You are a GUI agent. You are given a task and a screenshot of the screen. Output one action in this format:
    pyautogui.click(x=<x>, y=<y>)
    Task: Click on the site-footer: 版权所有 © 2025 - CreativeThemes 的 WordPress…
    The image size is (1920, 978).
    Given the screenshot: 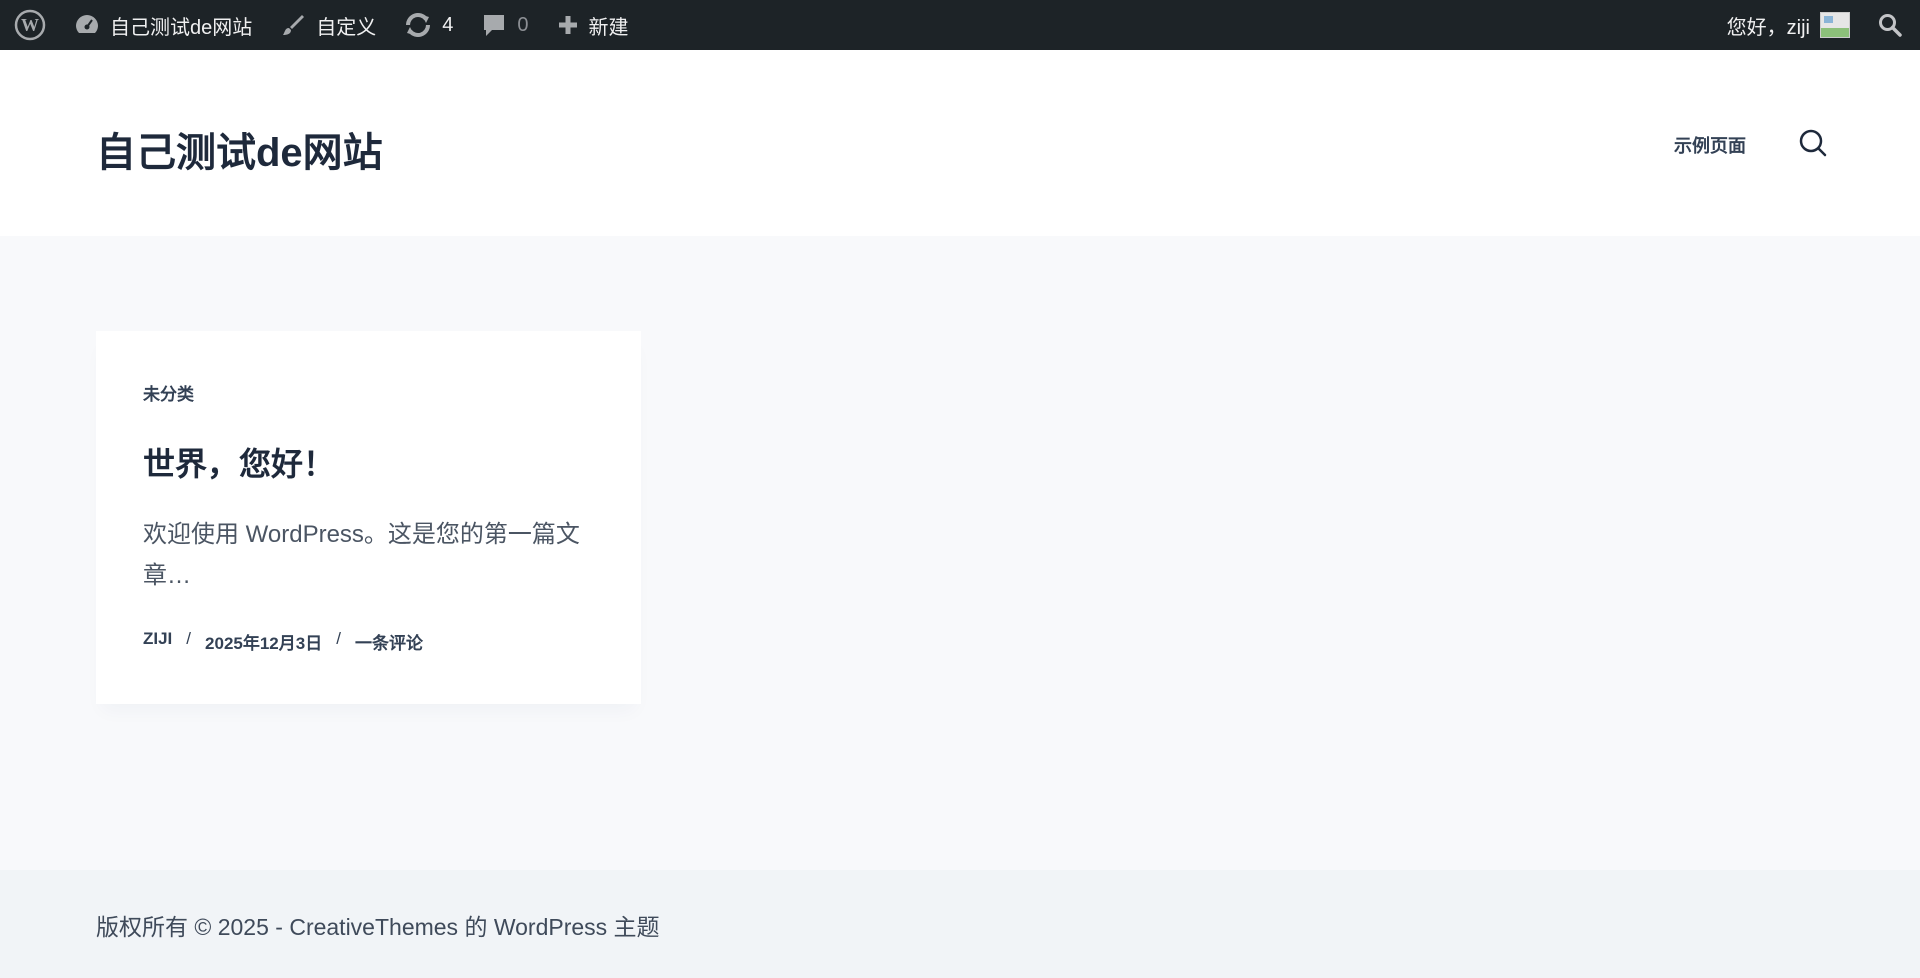 What is the action you would take?
    pyautogui.click(x=960, y=924)
    